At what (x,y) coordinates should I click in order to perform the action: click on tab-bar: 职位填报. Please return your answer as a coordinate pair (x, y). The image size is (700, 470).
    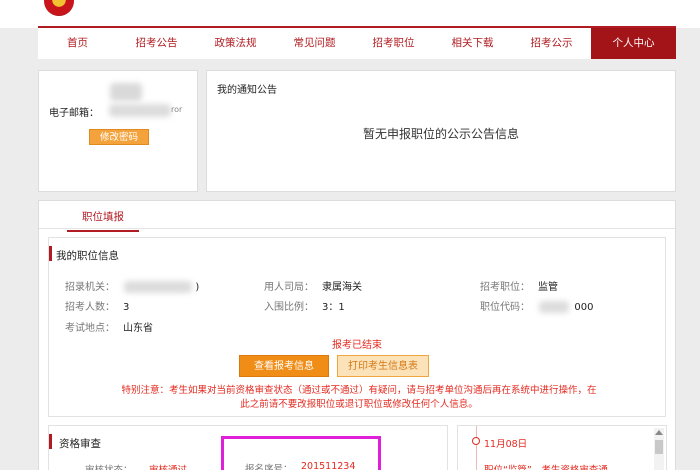
    Looking at the image, I should click on (357, 216).